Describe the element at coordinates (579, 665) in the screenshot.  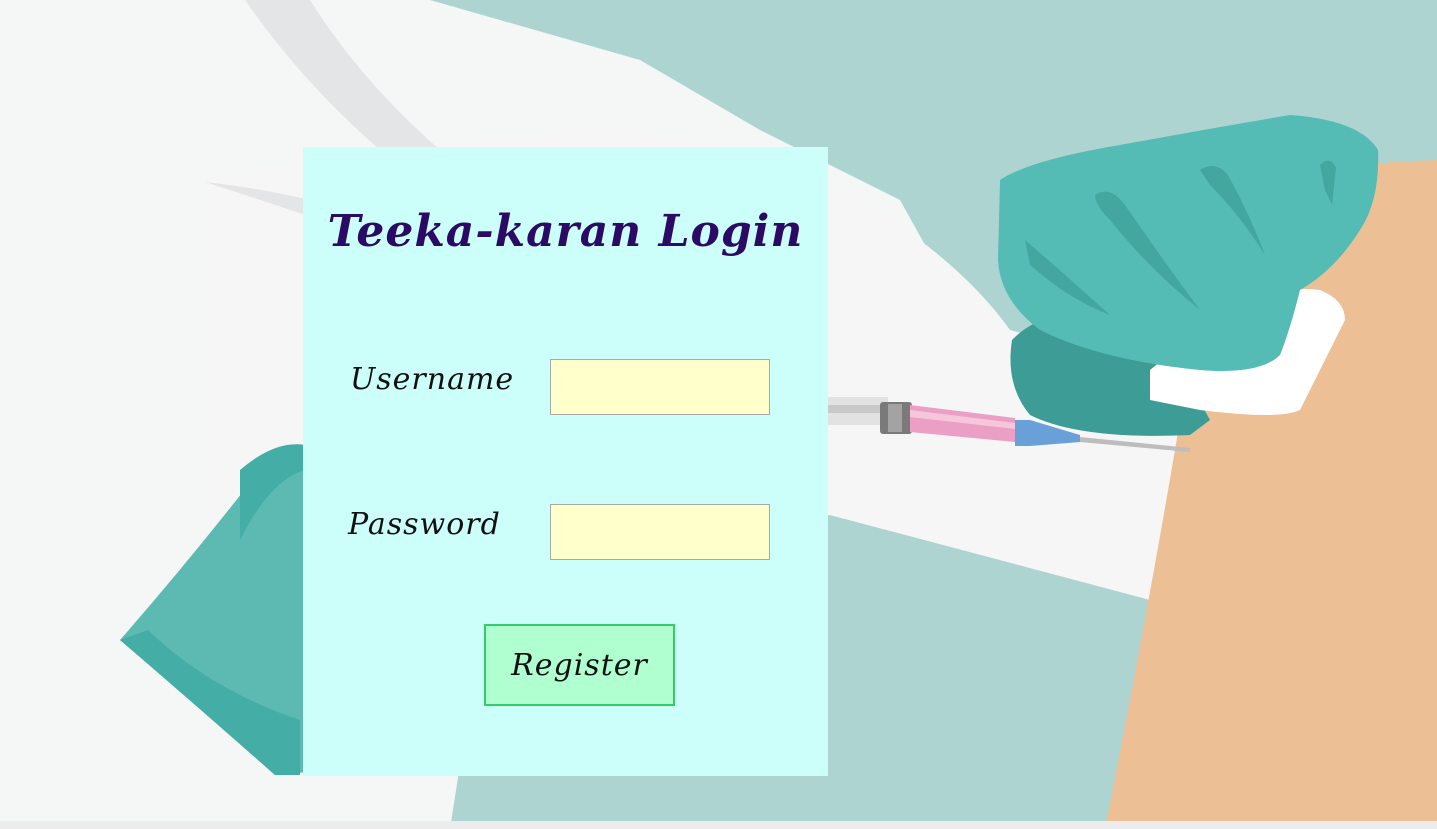
I see `register-button: Register` at that location.